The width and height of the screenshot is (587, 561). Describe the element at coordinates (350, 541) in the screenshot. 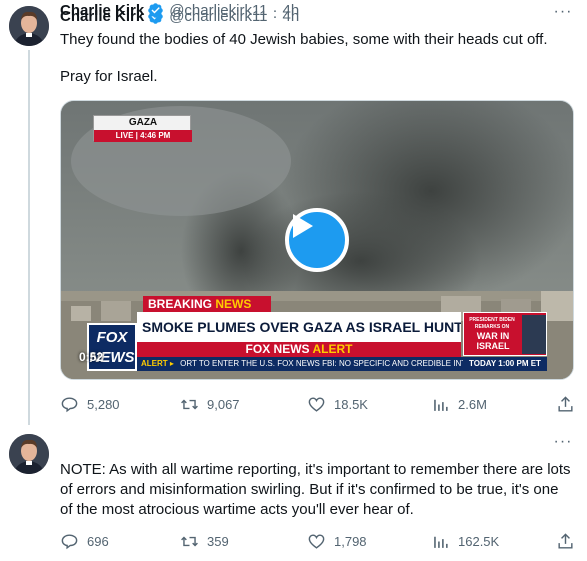

I see `like-count: 1,798` at that location.